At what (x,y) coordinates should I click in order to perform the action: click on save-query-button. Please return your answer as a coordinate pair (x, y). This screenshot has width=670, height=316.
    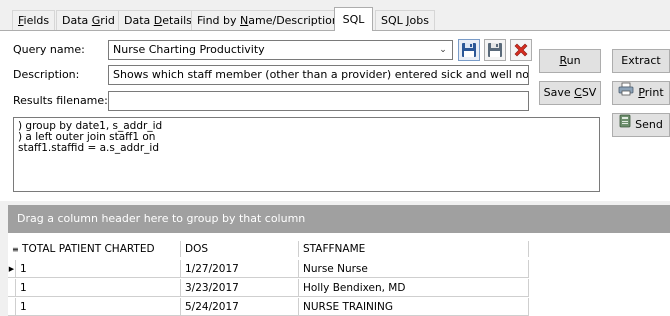
    Looking at the image, I should click on (469, 50).